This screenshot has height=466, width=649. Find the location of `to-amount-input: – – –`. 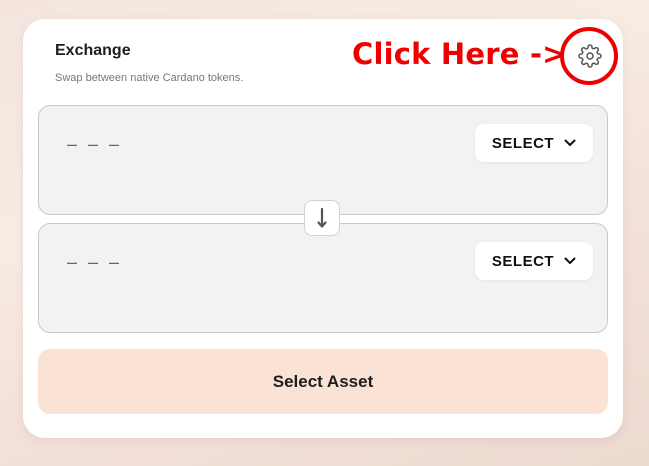

to-amount-input: – – – is located at coordinates (94, 262).